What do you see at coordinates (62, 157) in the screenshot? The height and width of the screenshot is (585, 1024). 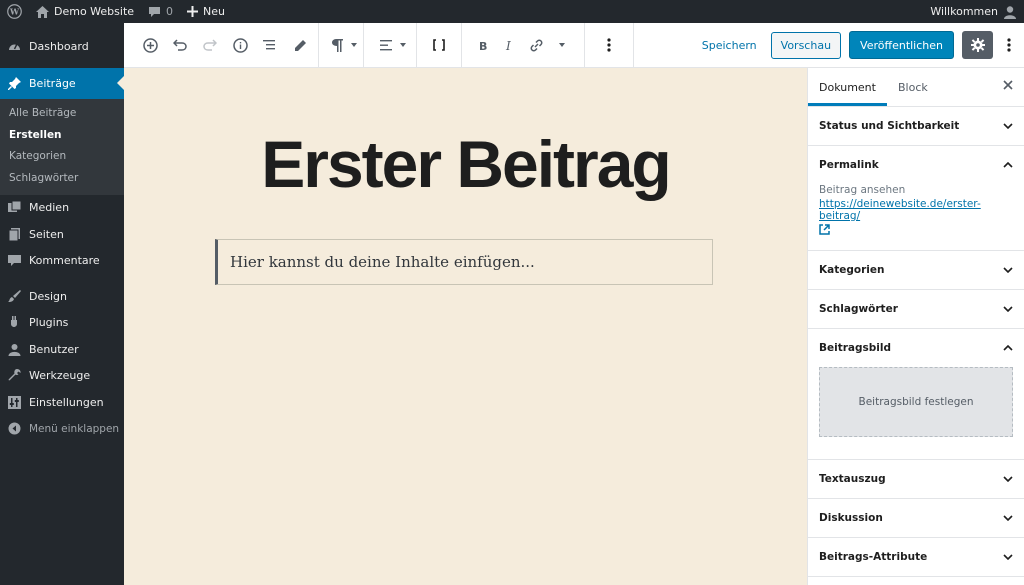 I see `submenu-categories: Kategorien` at bounding box center [62, 157].